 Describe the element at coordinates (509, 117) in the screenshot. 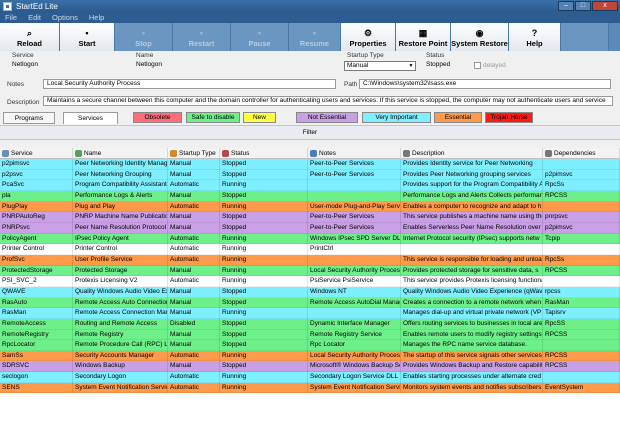

I see `category-trojan-horse: Trojan Horse` at that location.